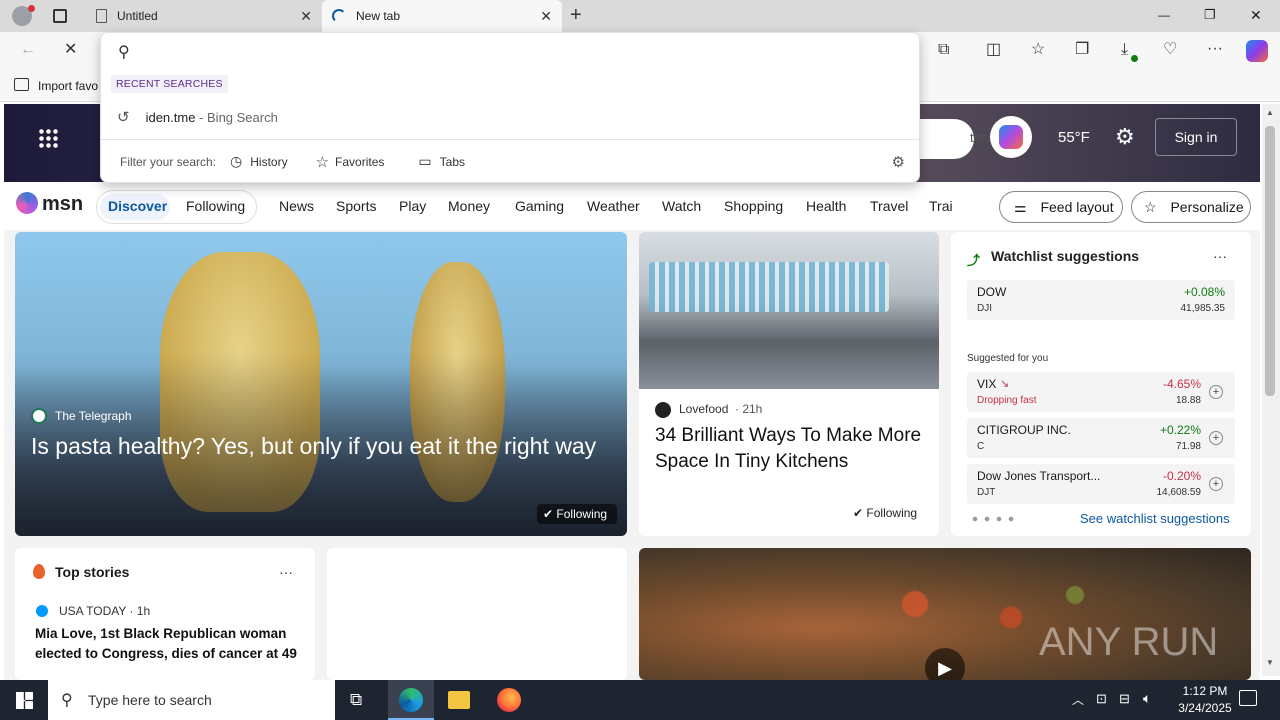 The height and width of the screenshot is (720, 1280). What do you see at coordinates (613, 206) in the screenshot?
I see `nav-weather: Weather` at bounding box center [613, 206].